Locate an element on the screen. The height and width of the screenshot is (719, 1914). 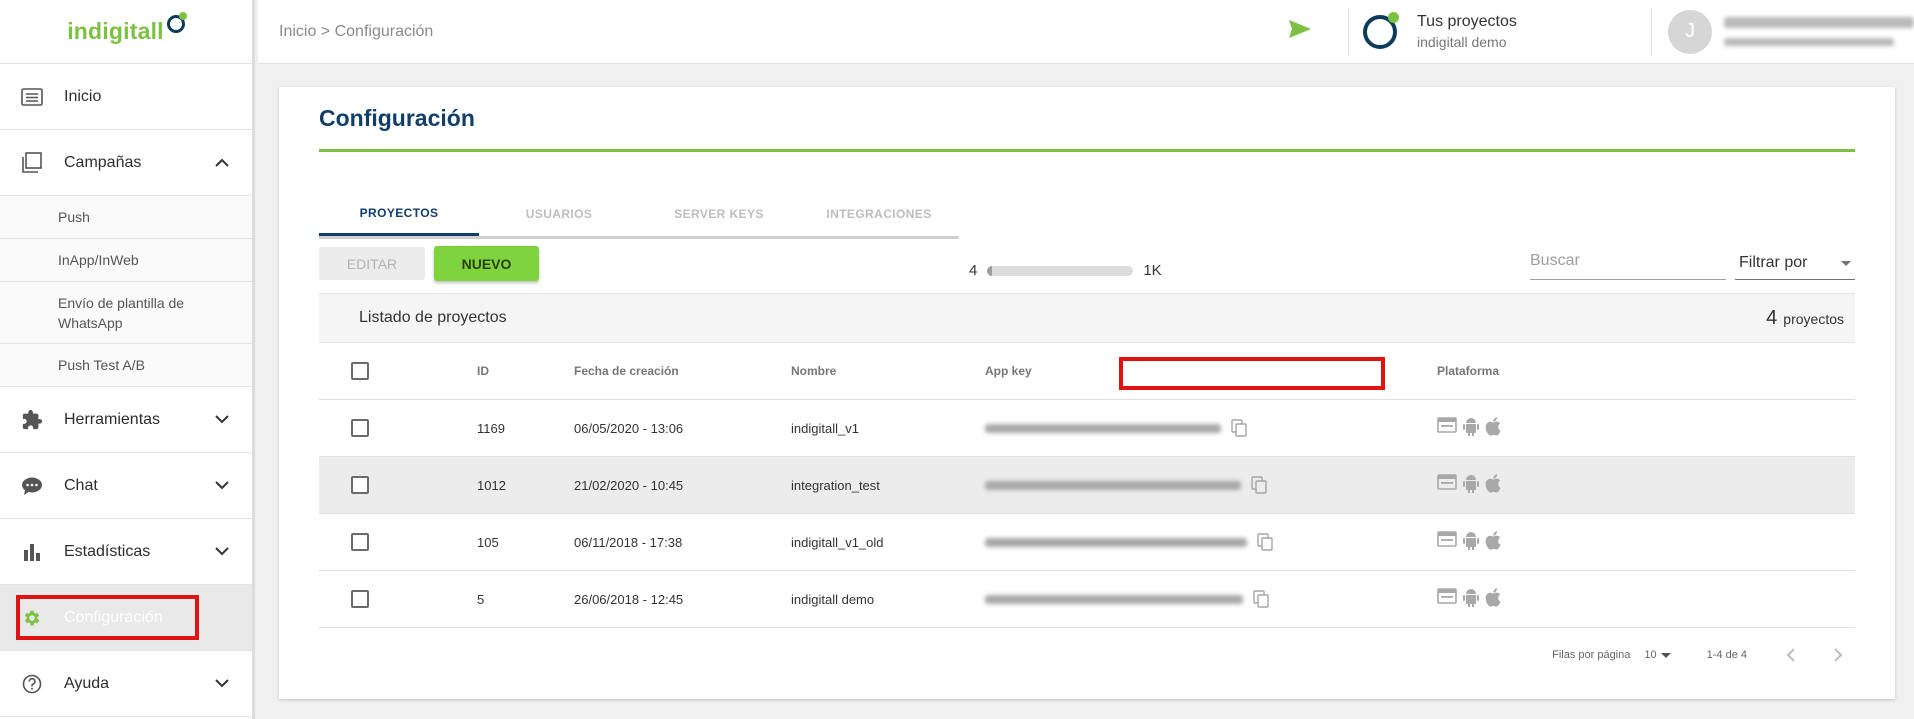
select-all-checkbox is located at coordinates (360, 371).